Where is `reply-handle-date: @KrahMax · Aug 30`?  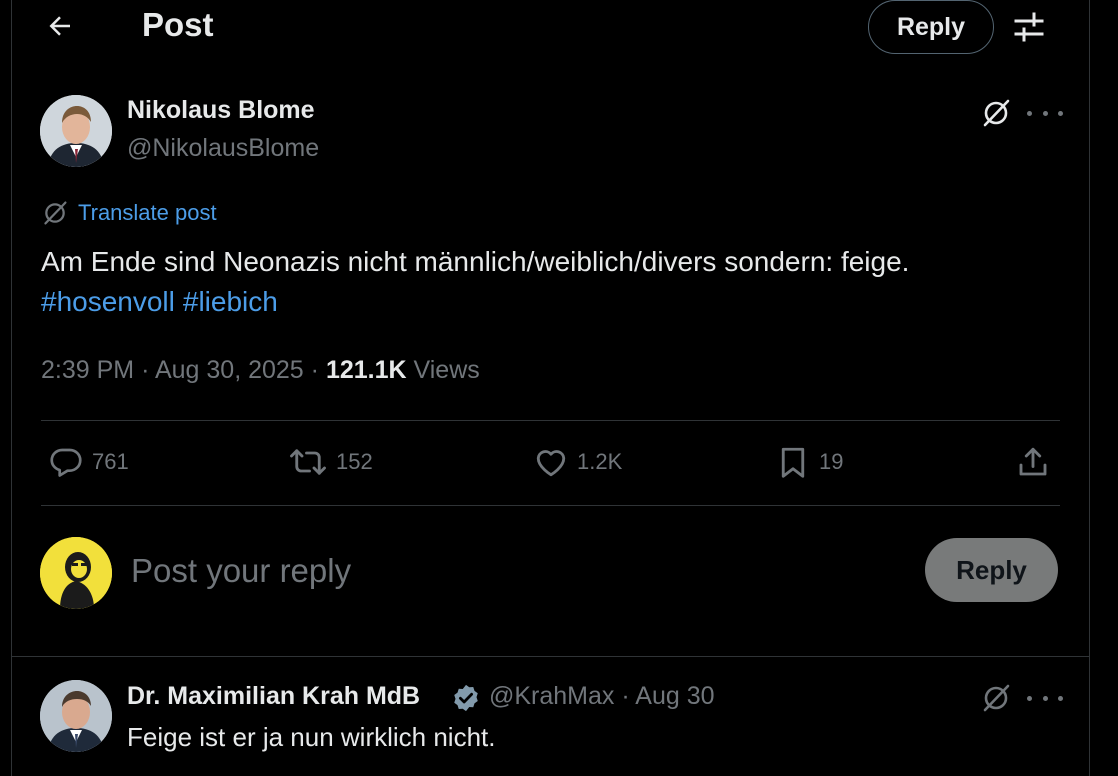
reply-handle-date: @KrahMax · Aug 30 is located at coordinates (602, 696).